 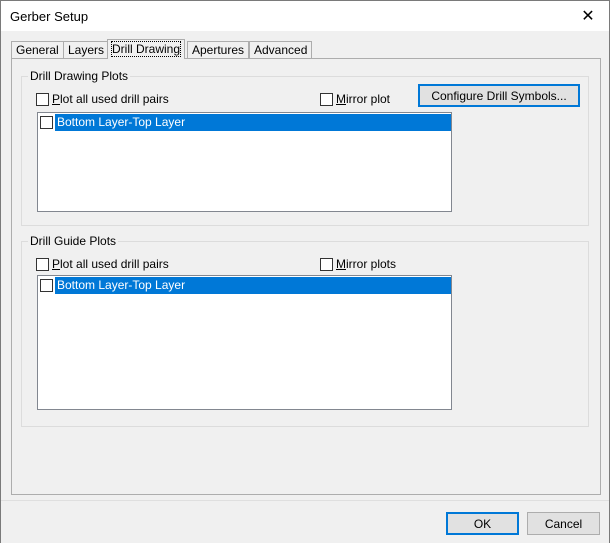 I want to click on tab-layers: Layers, so click(x=86, y=49).